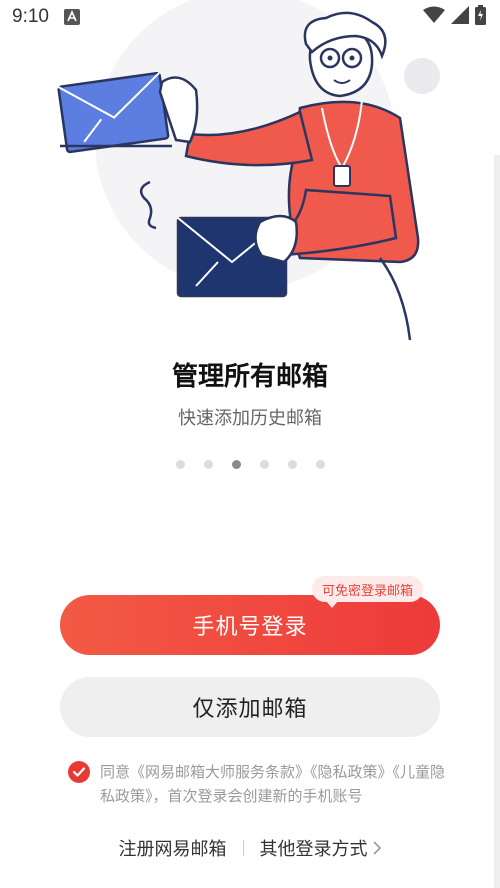 This screenshot has height=888, width=500. Describe the element at coordinates (249, 377) in the screenshot. I see `onboarding-title: 管理所有邮箱` at that location.